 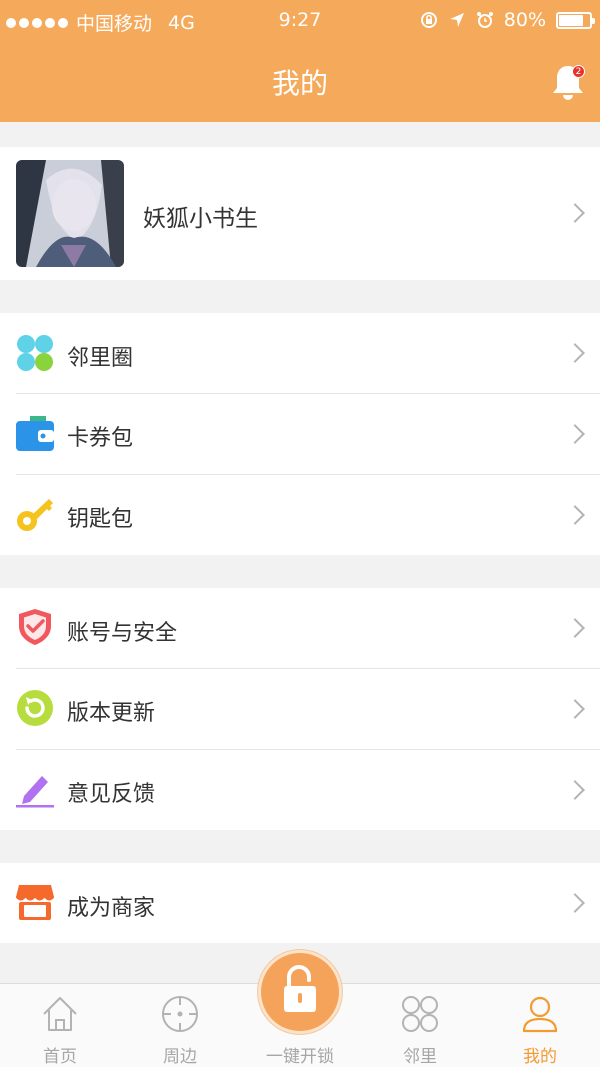 I want to click on rotation-lock-icon, so click(x=429, y=20).